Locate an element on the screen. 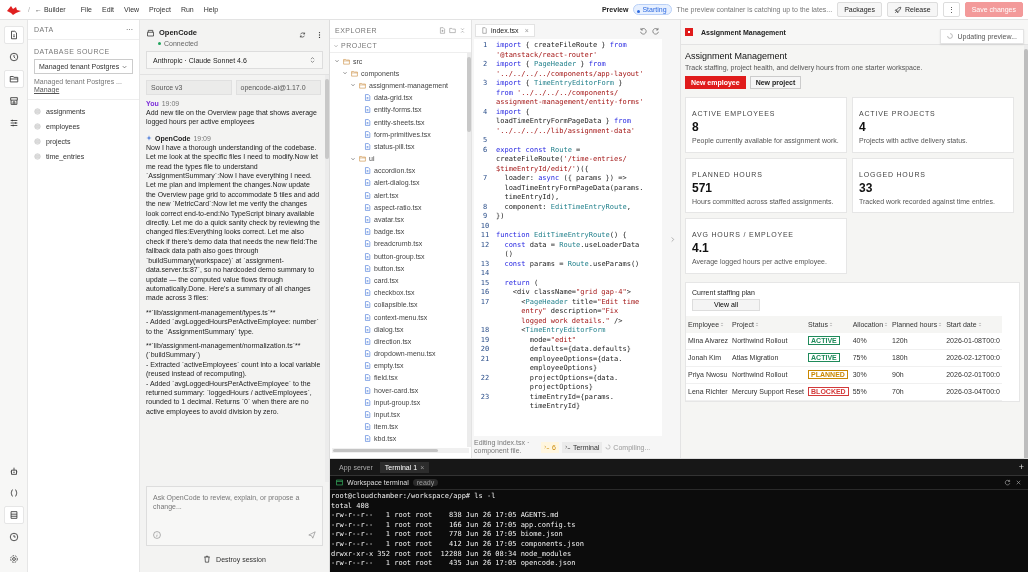  rocket-icon is located at coordinates (897, 9).